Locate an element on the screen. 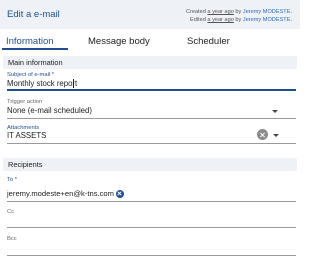  cc-input is located at coordinates (151, 219).